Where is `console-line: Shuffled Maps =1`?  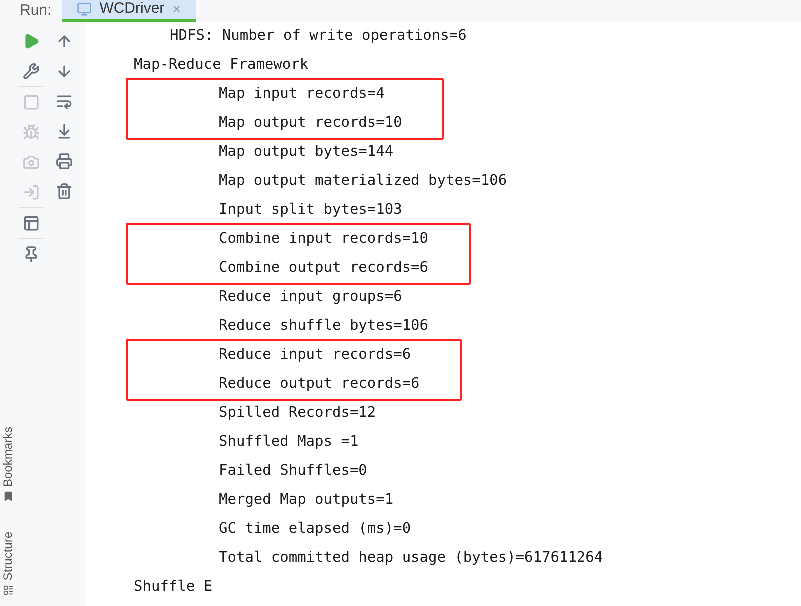 console-line: Shuffled Maps =1 is located at coordinates (288, 442).